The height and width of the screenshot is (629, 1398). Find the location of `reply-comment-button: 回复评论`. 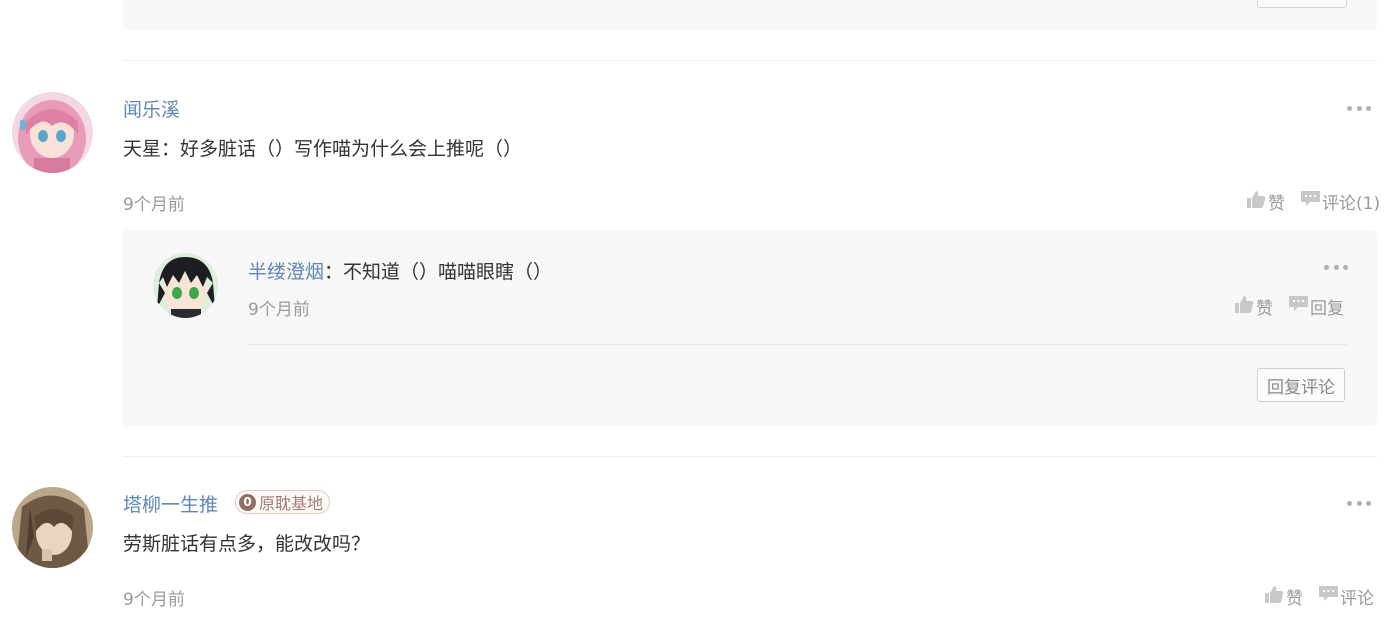

reply-comment-button: 回复评论 is located at coordinates (1301, 385).